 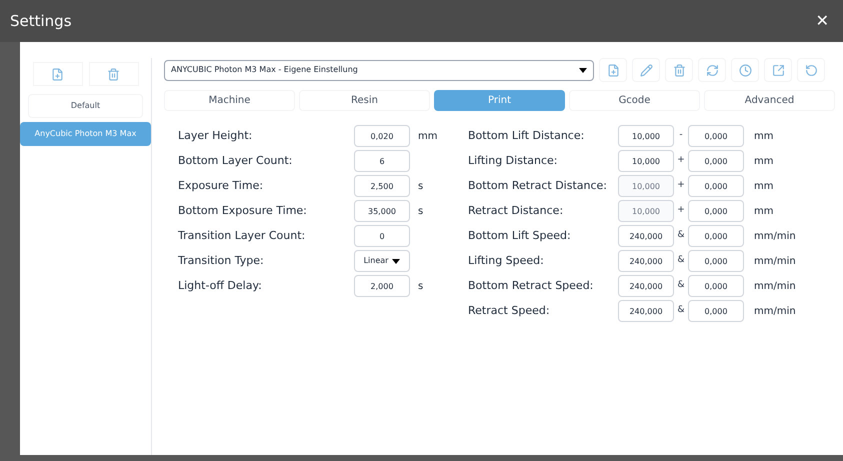 What do you see at coordinates (516, 210) in the screenshot?
I see `param-label: Retract Distance:` at bounding box center [516, 210].